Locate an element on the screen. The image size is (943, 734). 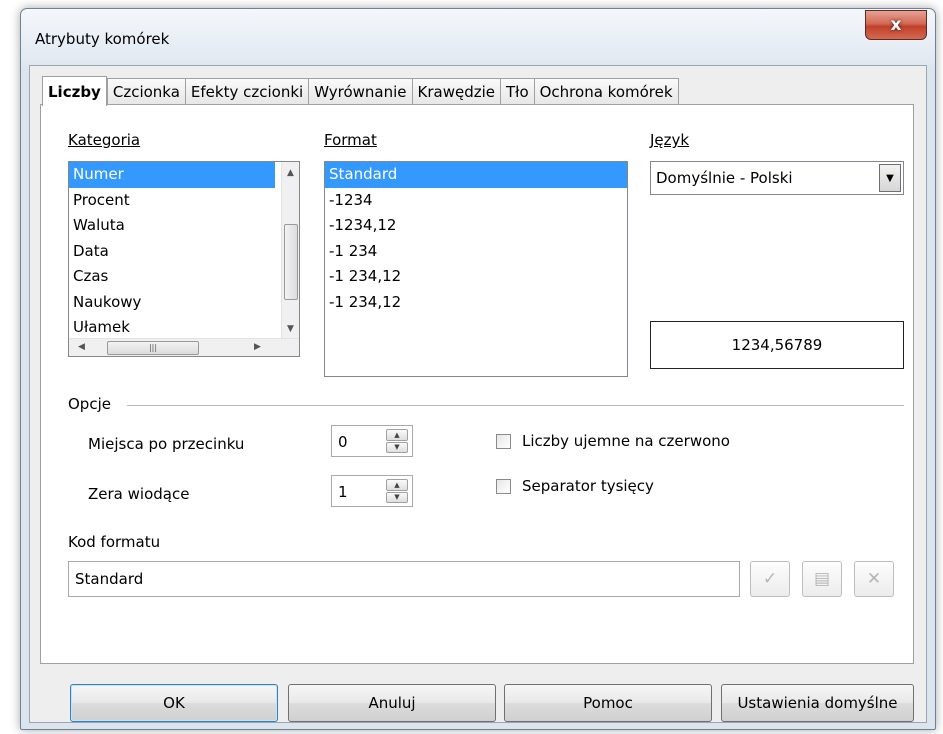
format-code-input: Standard is located at coordinates (404, 579).